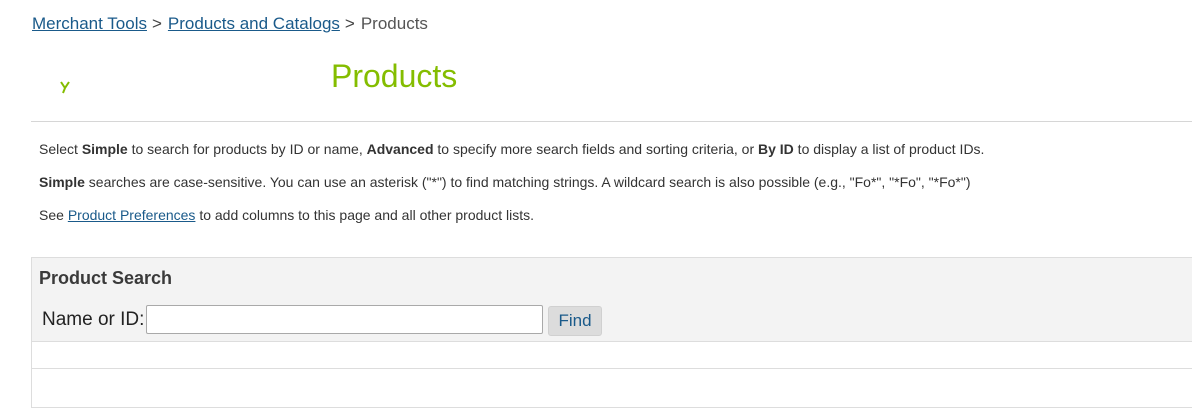  I want to click on name-or-id-input, so click(344, 319).